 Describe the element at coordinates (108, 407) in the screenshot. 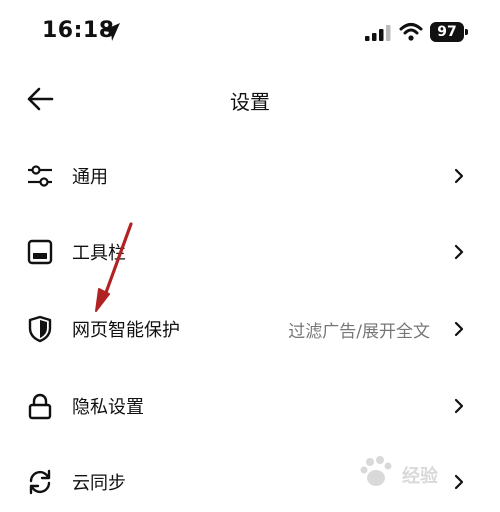

I see `settings-item-label: 隐私设置` at that location.